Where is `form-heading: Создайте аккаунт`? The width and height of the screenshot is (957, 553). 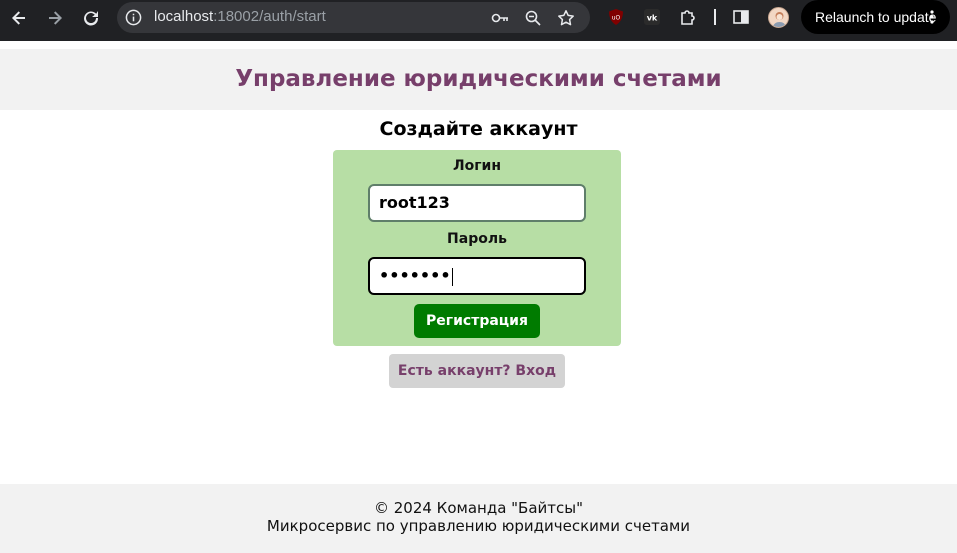 form-heading: Создайте аккаунт is located at coordinates (478, 129).